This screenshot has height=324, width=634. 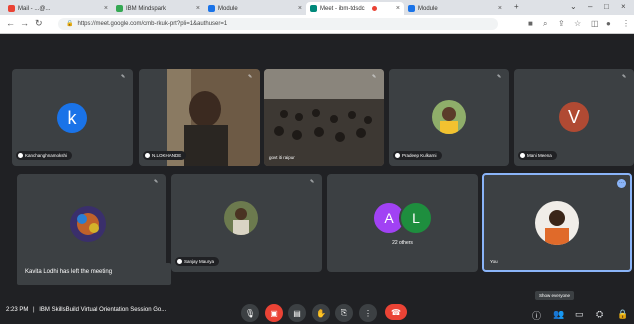 I want to click on activities-icon: ⛭, so click(x=599, y=314).